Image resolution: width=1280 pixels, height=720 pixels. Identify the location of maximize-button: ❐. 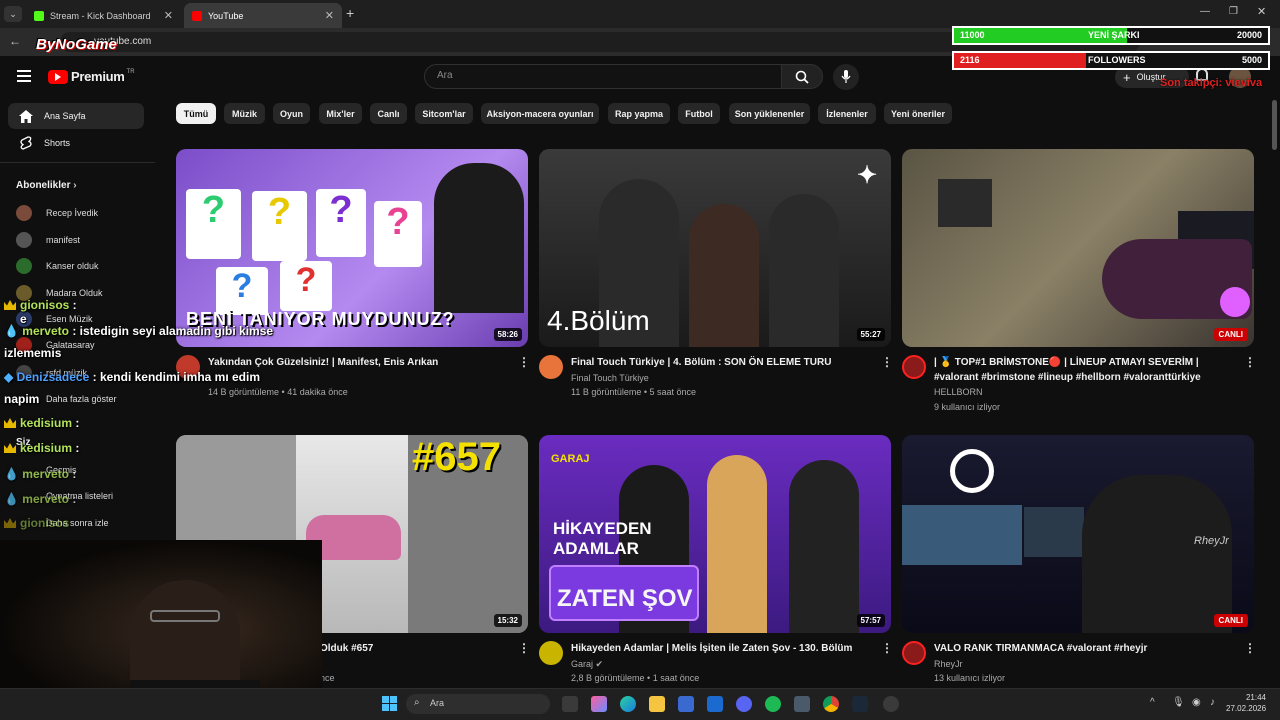
(1233, 11).